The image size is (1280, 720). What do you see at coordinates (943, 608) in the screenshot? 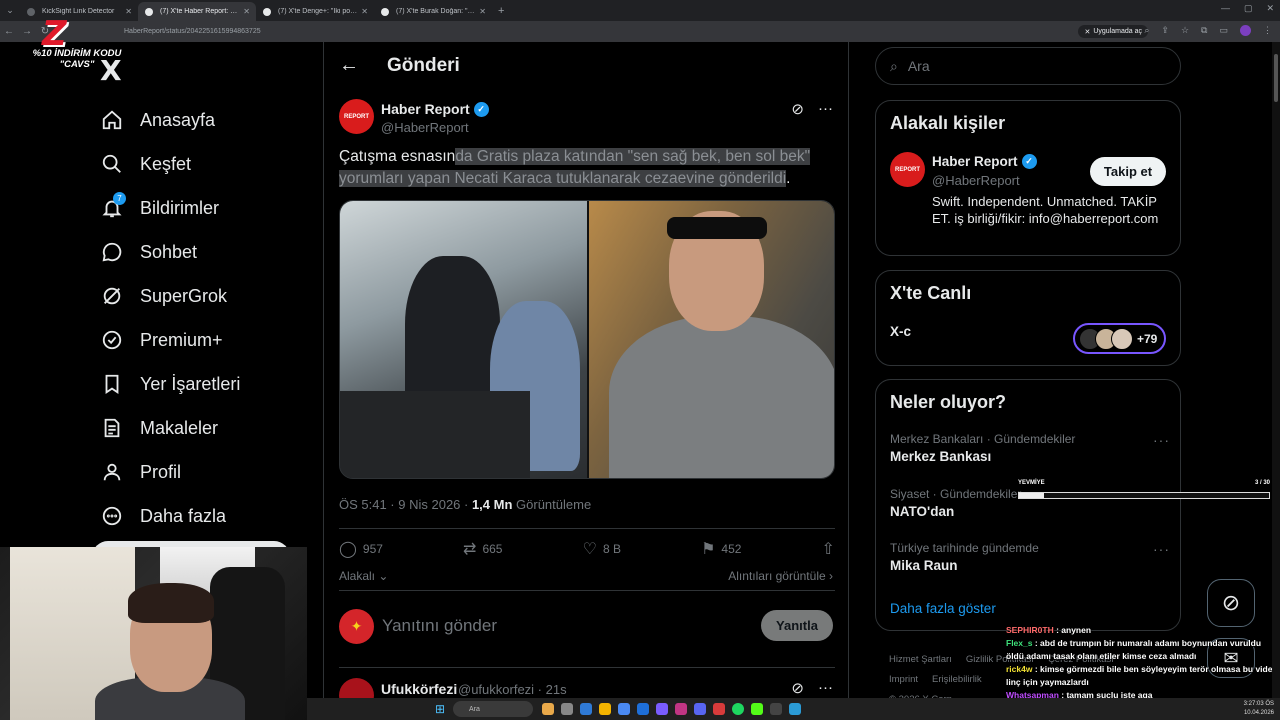
I see `show-more-link: Daha fazla göster` at bounding box center [943, 608].